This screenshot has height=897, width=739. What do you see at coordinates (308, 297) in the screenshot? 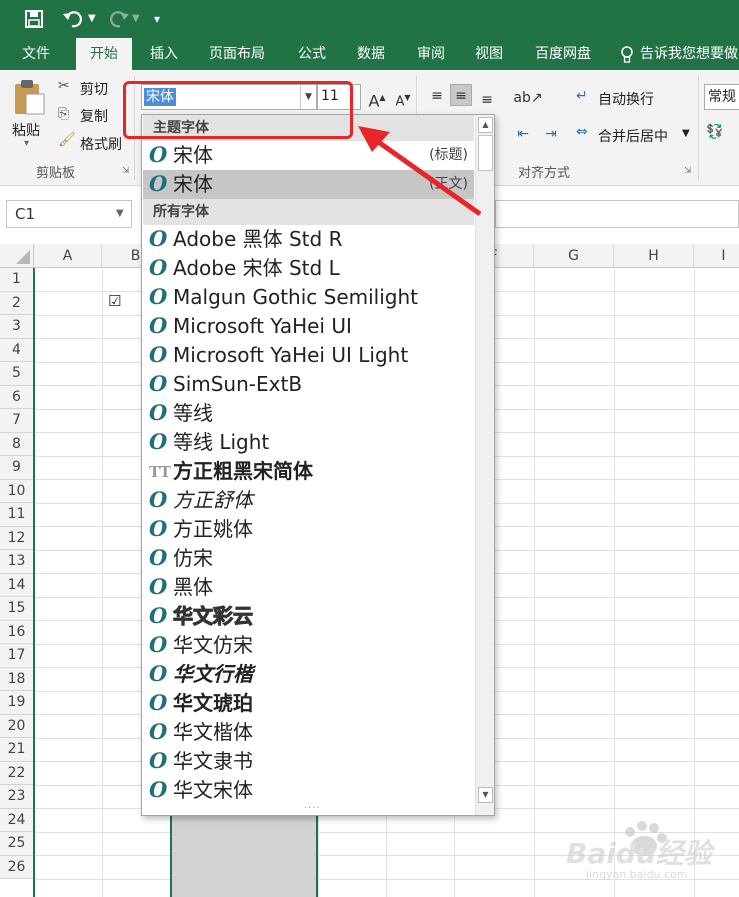
I see `font-list-item: O Malgun Gothic Semilight` at bounding box center [308, 297].